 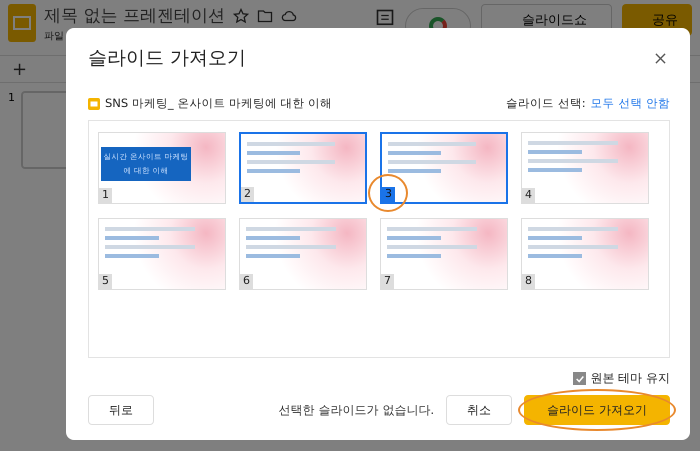 What do you see at coordinates (528, 195) in the screenshot?
I see `slide-number-badge: 4` at bounding box center [528, 195].